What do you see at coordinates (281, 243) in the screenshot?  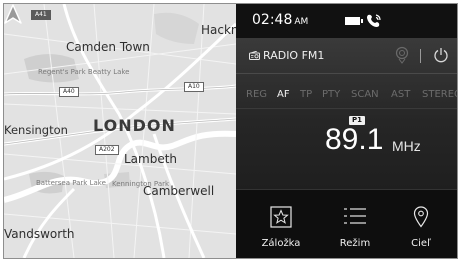 I see `bookmark-label: Záložka` at bounding box center [281, 243].